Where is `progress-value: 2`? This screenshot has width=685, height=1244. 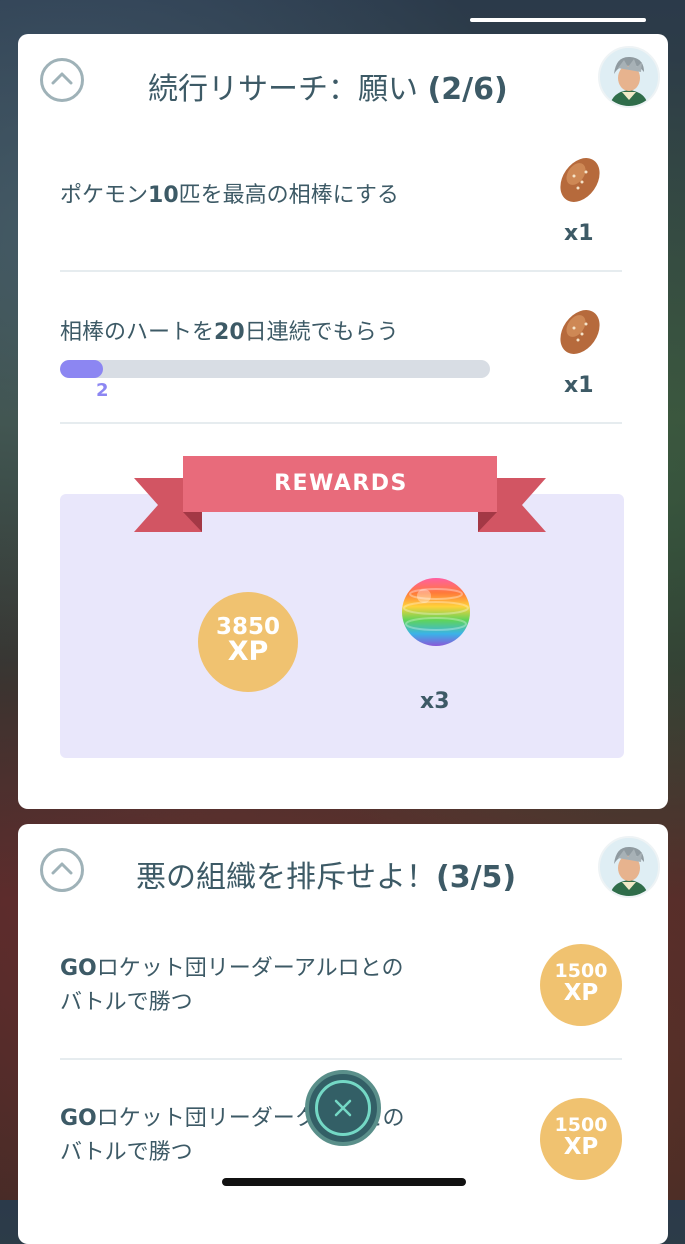 progress-value: 2 is located at coordinates (102, 390).